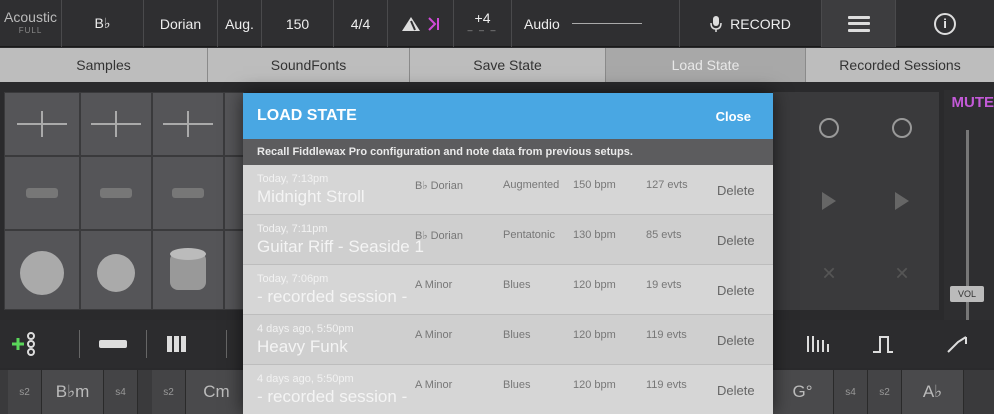 This screenshot has height=414, width=994. What do you see at coordinates (433, 23) in the screenshot?
I see `skip-next-icon` at bounding box center [433, 23].